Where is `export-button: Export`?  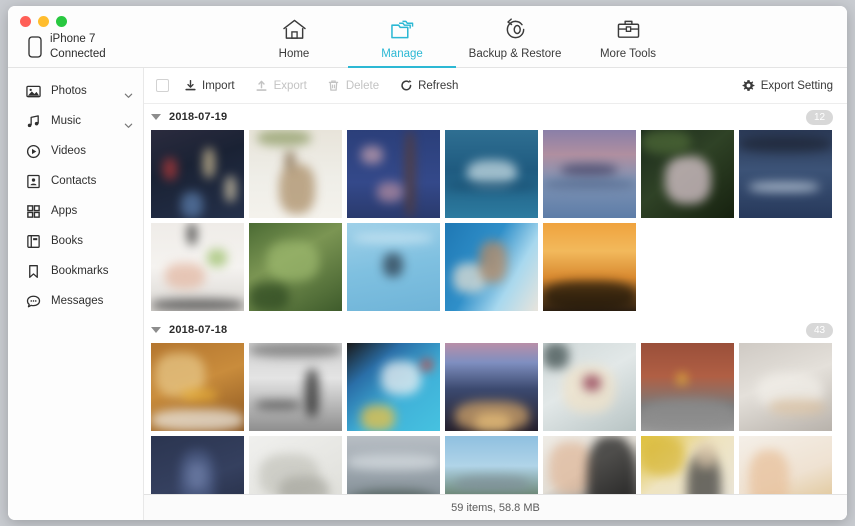
export-button: Export is located at coordinates (281, 86).